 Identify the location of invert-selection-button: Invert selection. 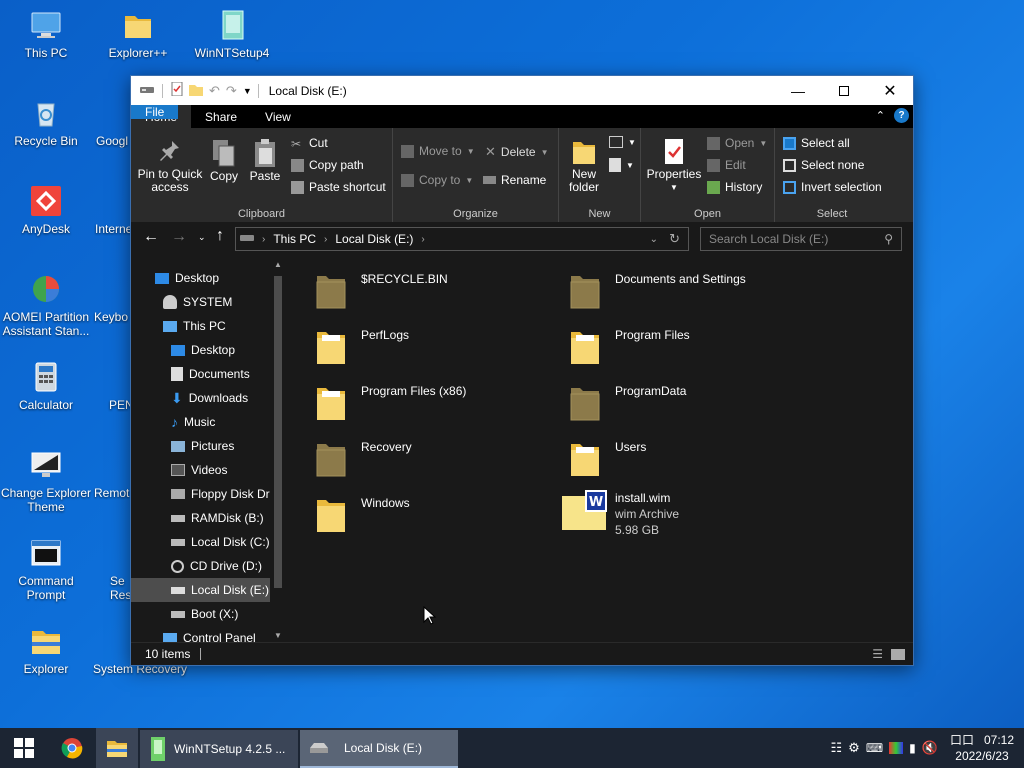
(832, 187).